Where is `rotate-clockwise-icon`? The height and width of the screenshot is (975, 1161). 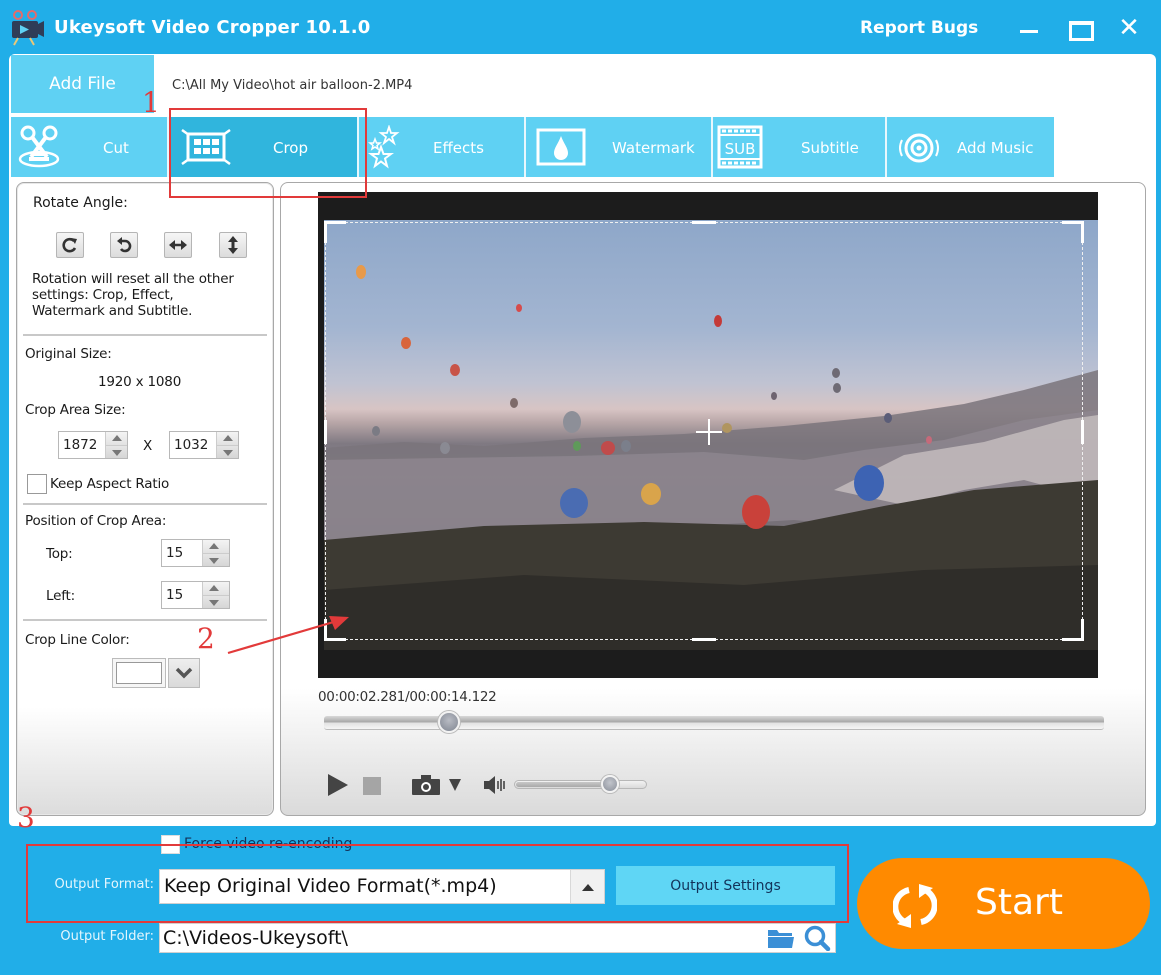 rotate-clockwise-icon is located at coordinates (69, 245).